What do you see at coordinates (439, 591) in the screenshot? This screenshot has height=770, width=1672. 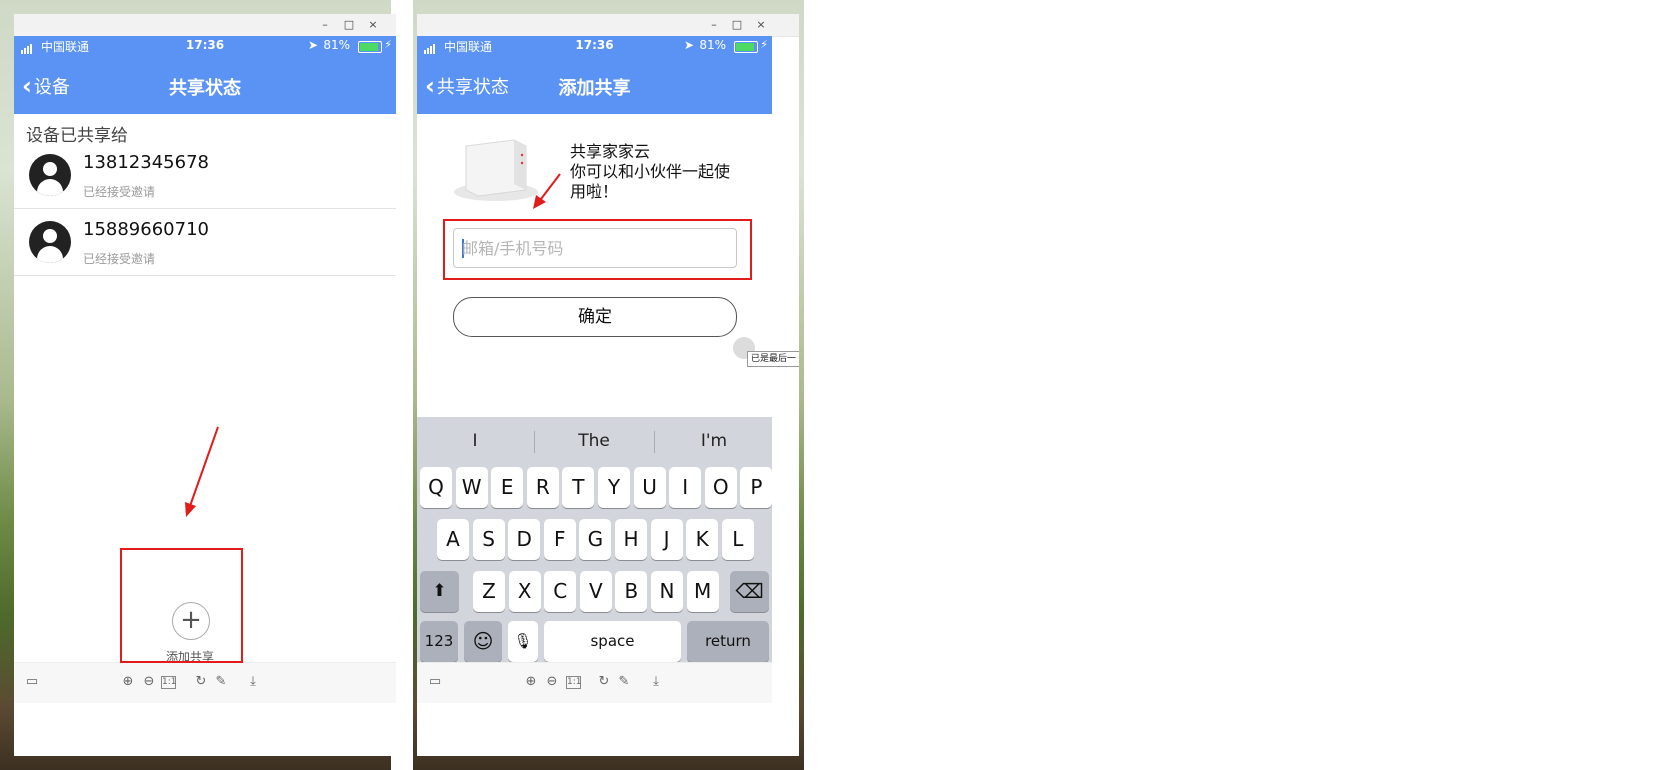 I see `shift-key: ⬆` at bounding box center [439, 591].